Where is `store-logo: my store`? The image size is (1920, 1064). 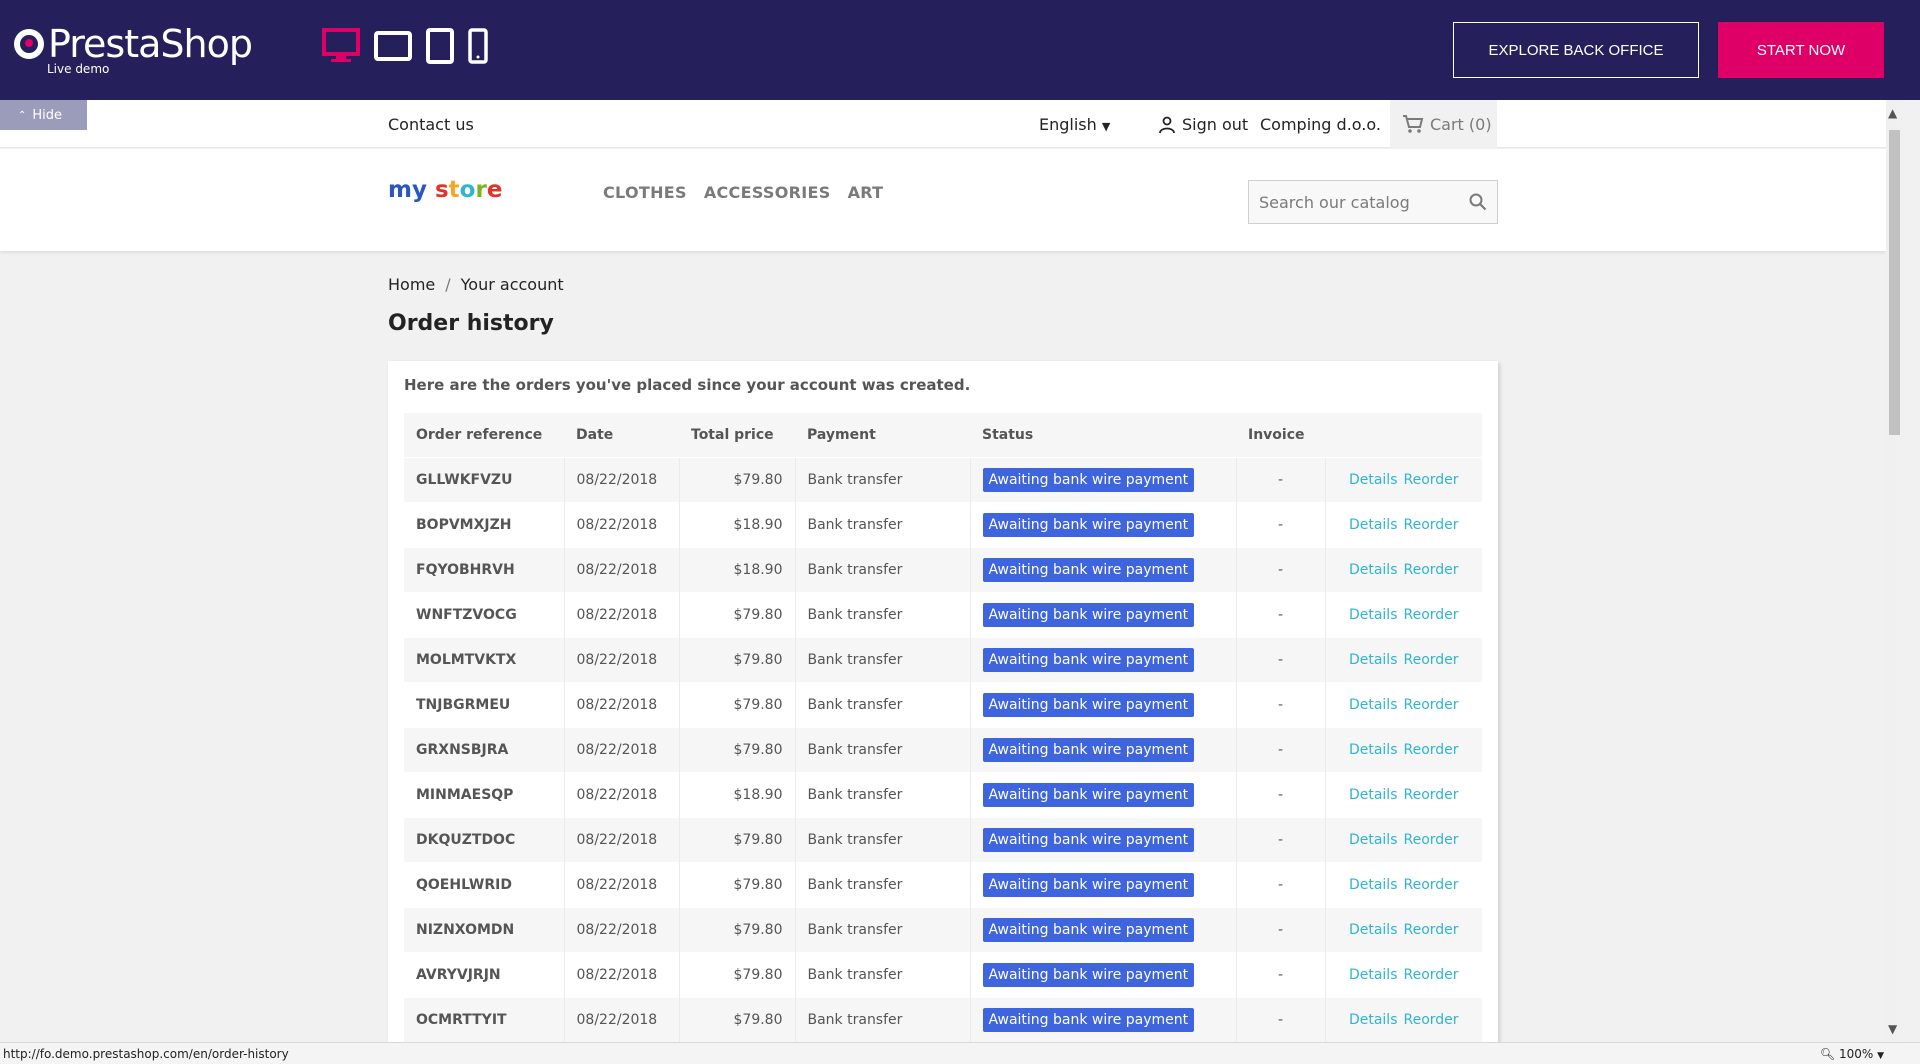 store-logo: my store is located at coordinates (445, 190).